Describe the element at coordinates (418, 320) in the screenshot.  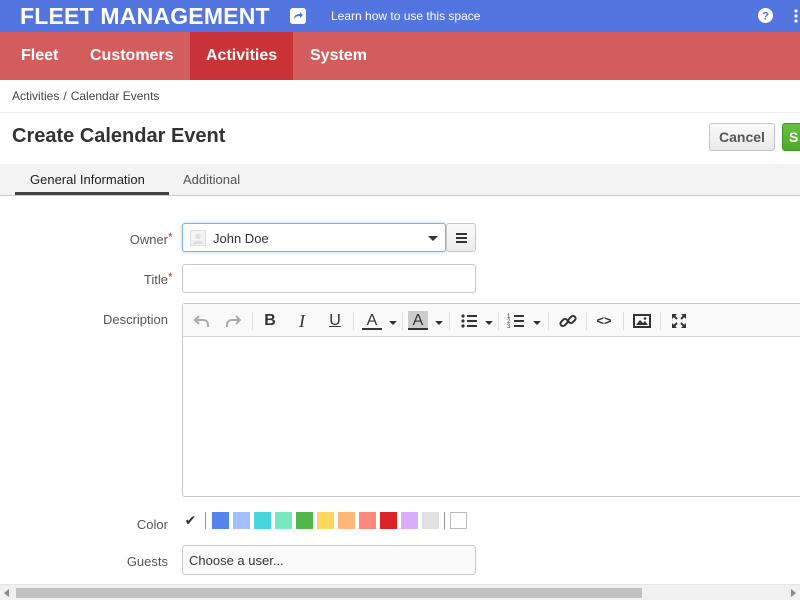
I see `background-color-icon: A` at that location.